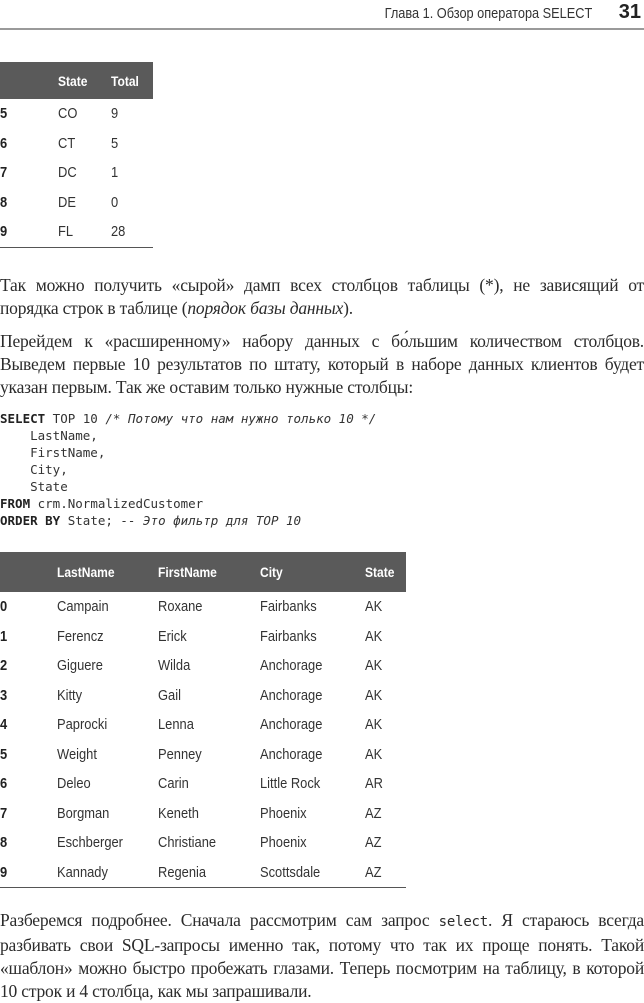  I want to click on table-row: 9 Kannady Regenia Scottsdale AZ, so click(203, 872).